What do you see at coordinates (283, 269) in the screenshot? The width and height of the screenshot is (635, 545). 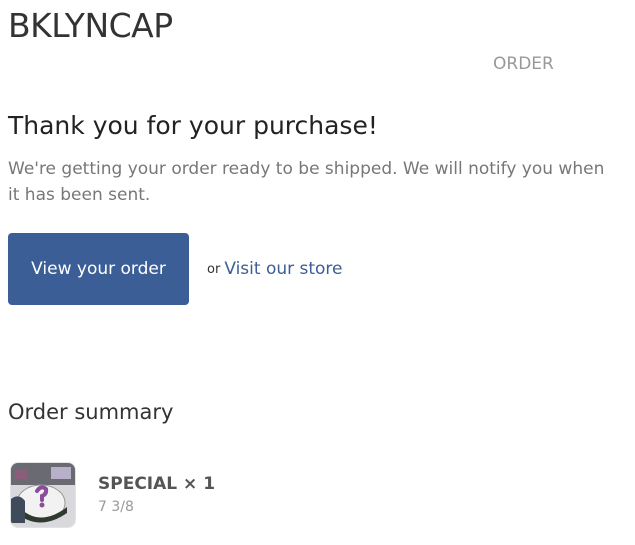 I see `visit-store-link: Visit our store` at bounding box center [283, 269].